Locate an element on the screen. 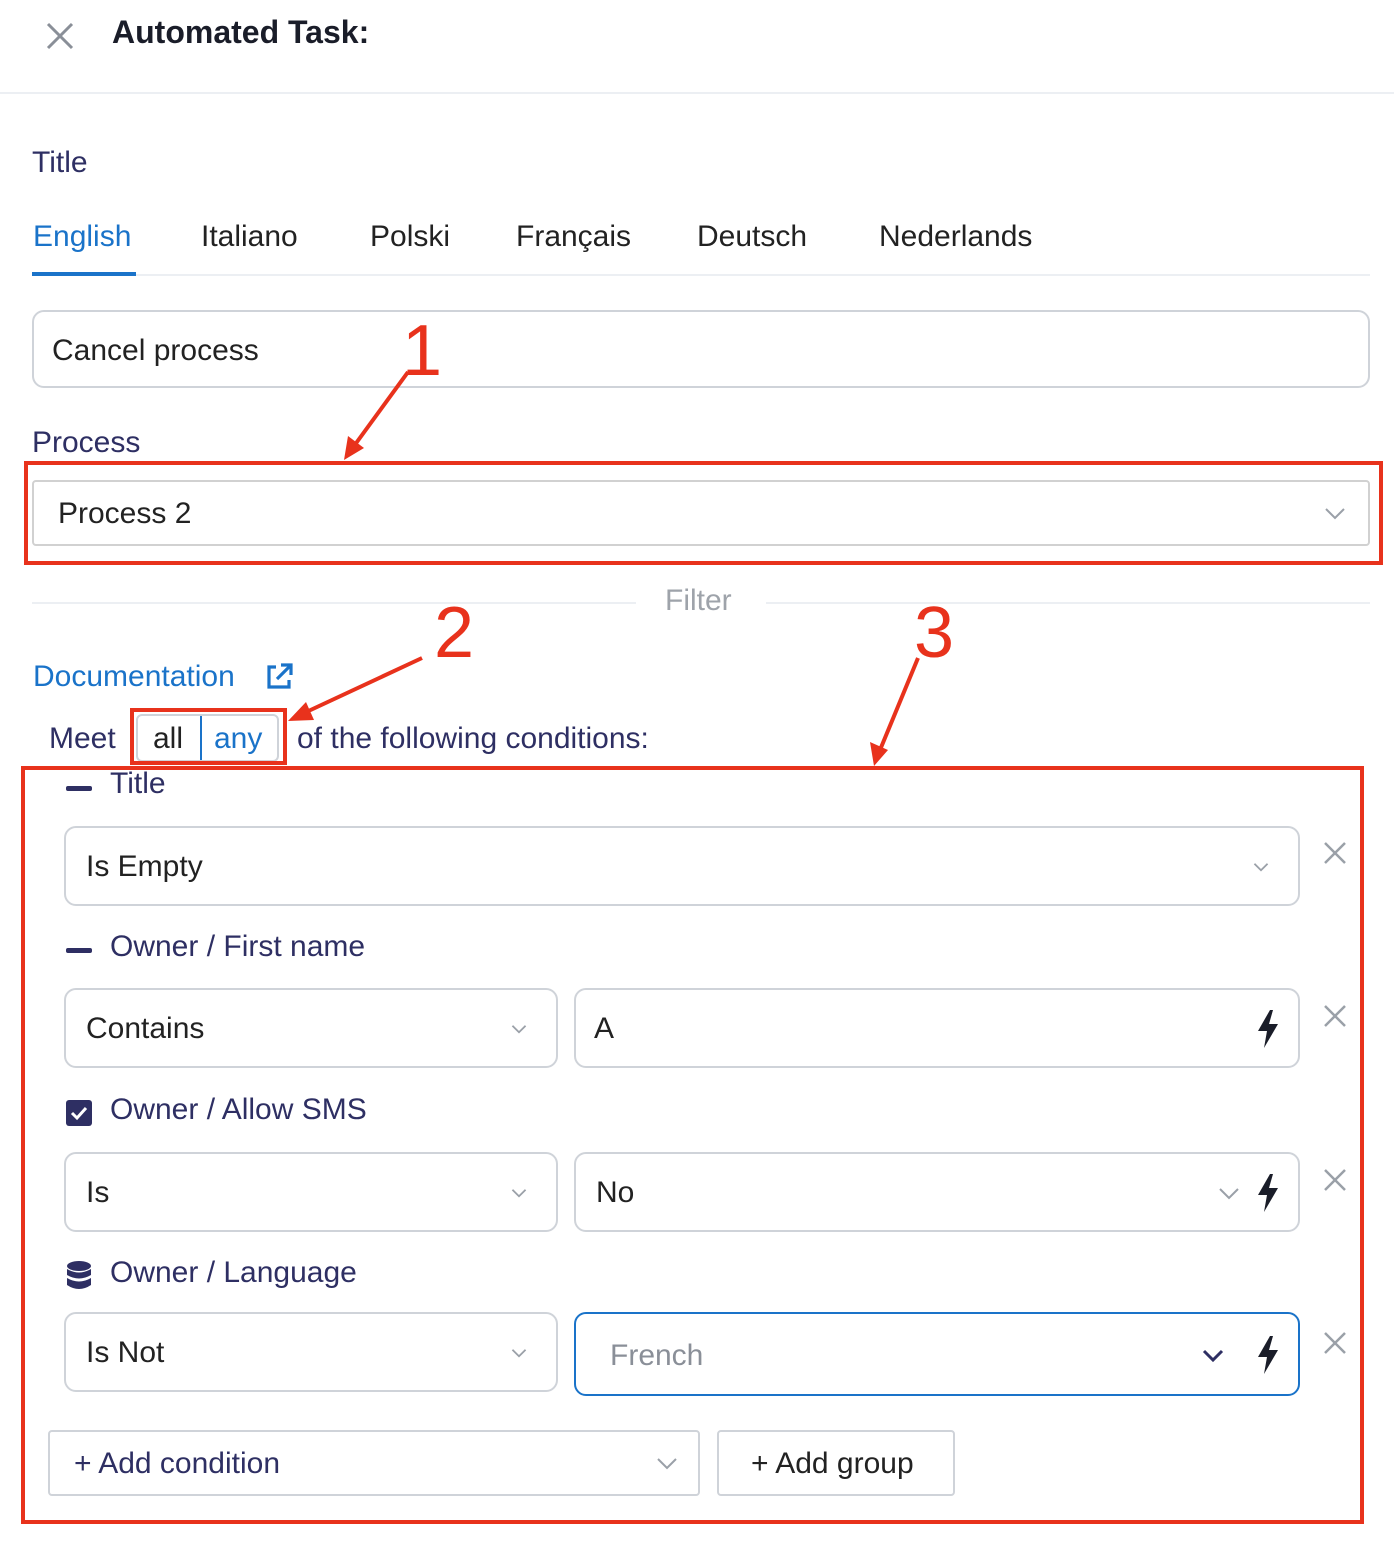 This screenshot has width=1394, height=1544. match-mode-toggle: all any is located at coordinates (207, 738).